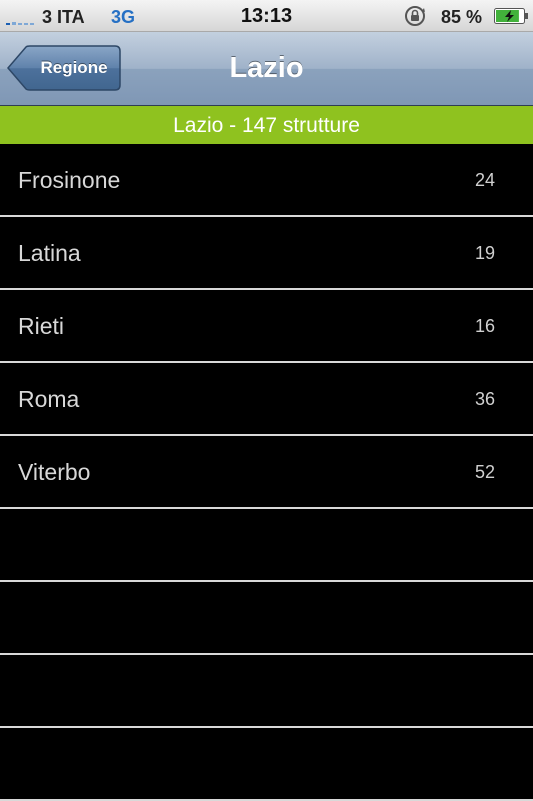 Image resolution: width=533 pixels, height=801 pixels. Describe the element at coordinates (41, 326) in the screenshot. I see `list-item-name: Rieti` at that location.